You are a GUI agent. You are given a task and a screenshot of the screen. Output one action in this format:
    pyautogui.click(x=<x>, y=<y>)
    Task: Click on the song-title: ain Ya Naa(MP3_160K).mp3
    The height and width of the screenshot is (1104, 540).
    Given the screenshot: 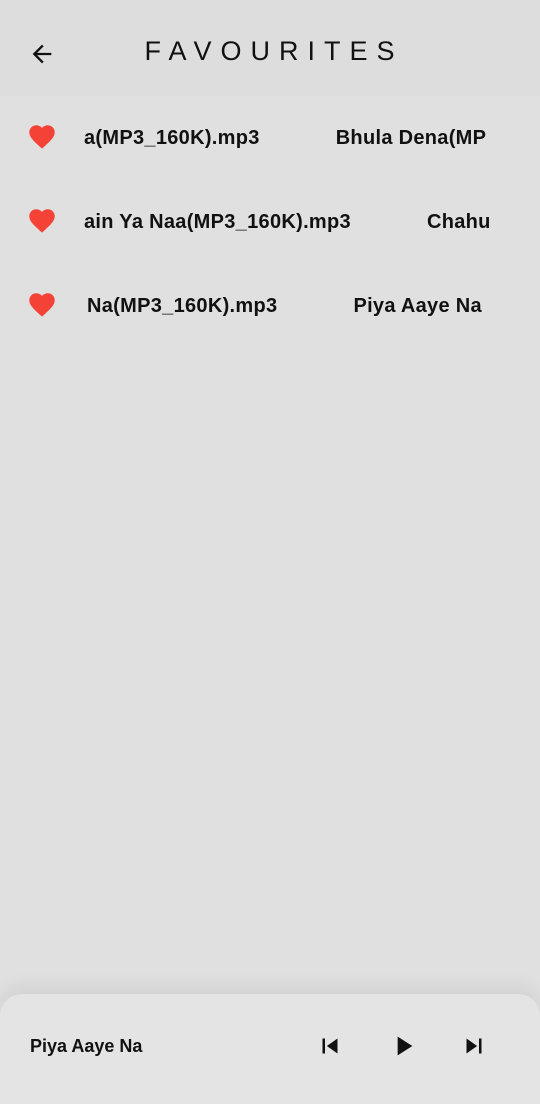 What is the action you would take?
    pyautogui.click(x=217, y=222)
    